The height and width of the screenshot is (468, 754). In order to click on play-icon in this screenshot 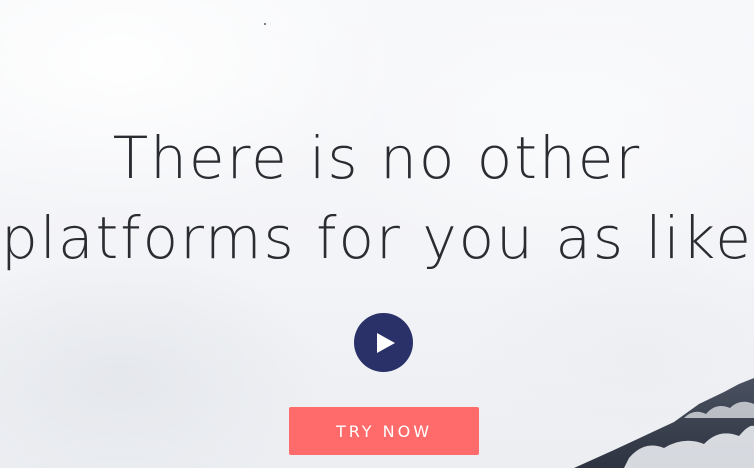, I will do `click(385, 342)`.